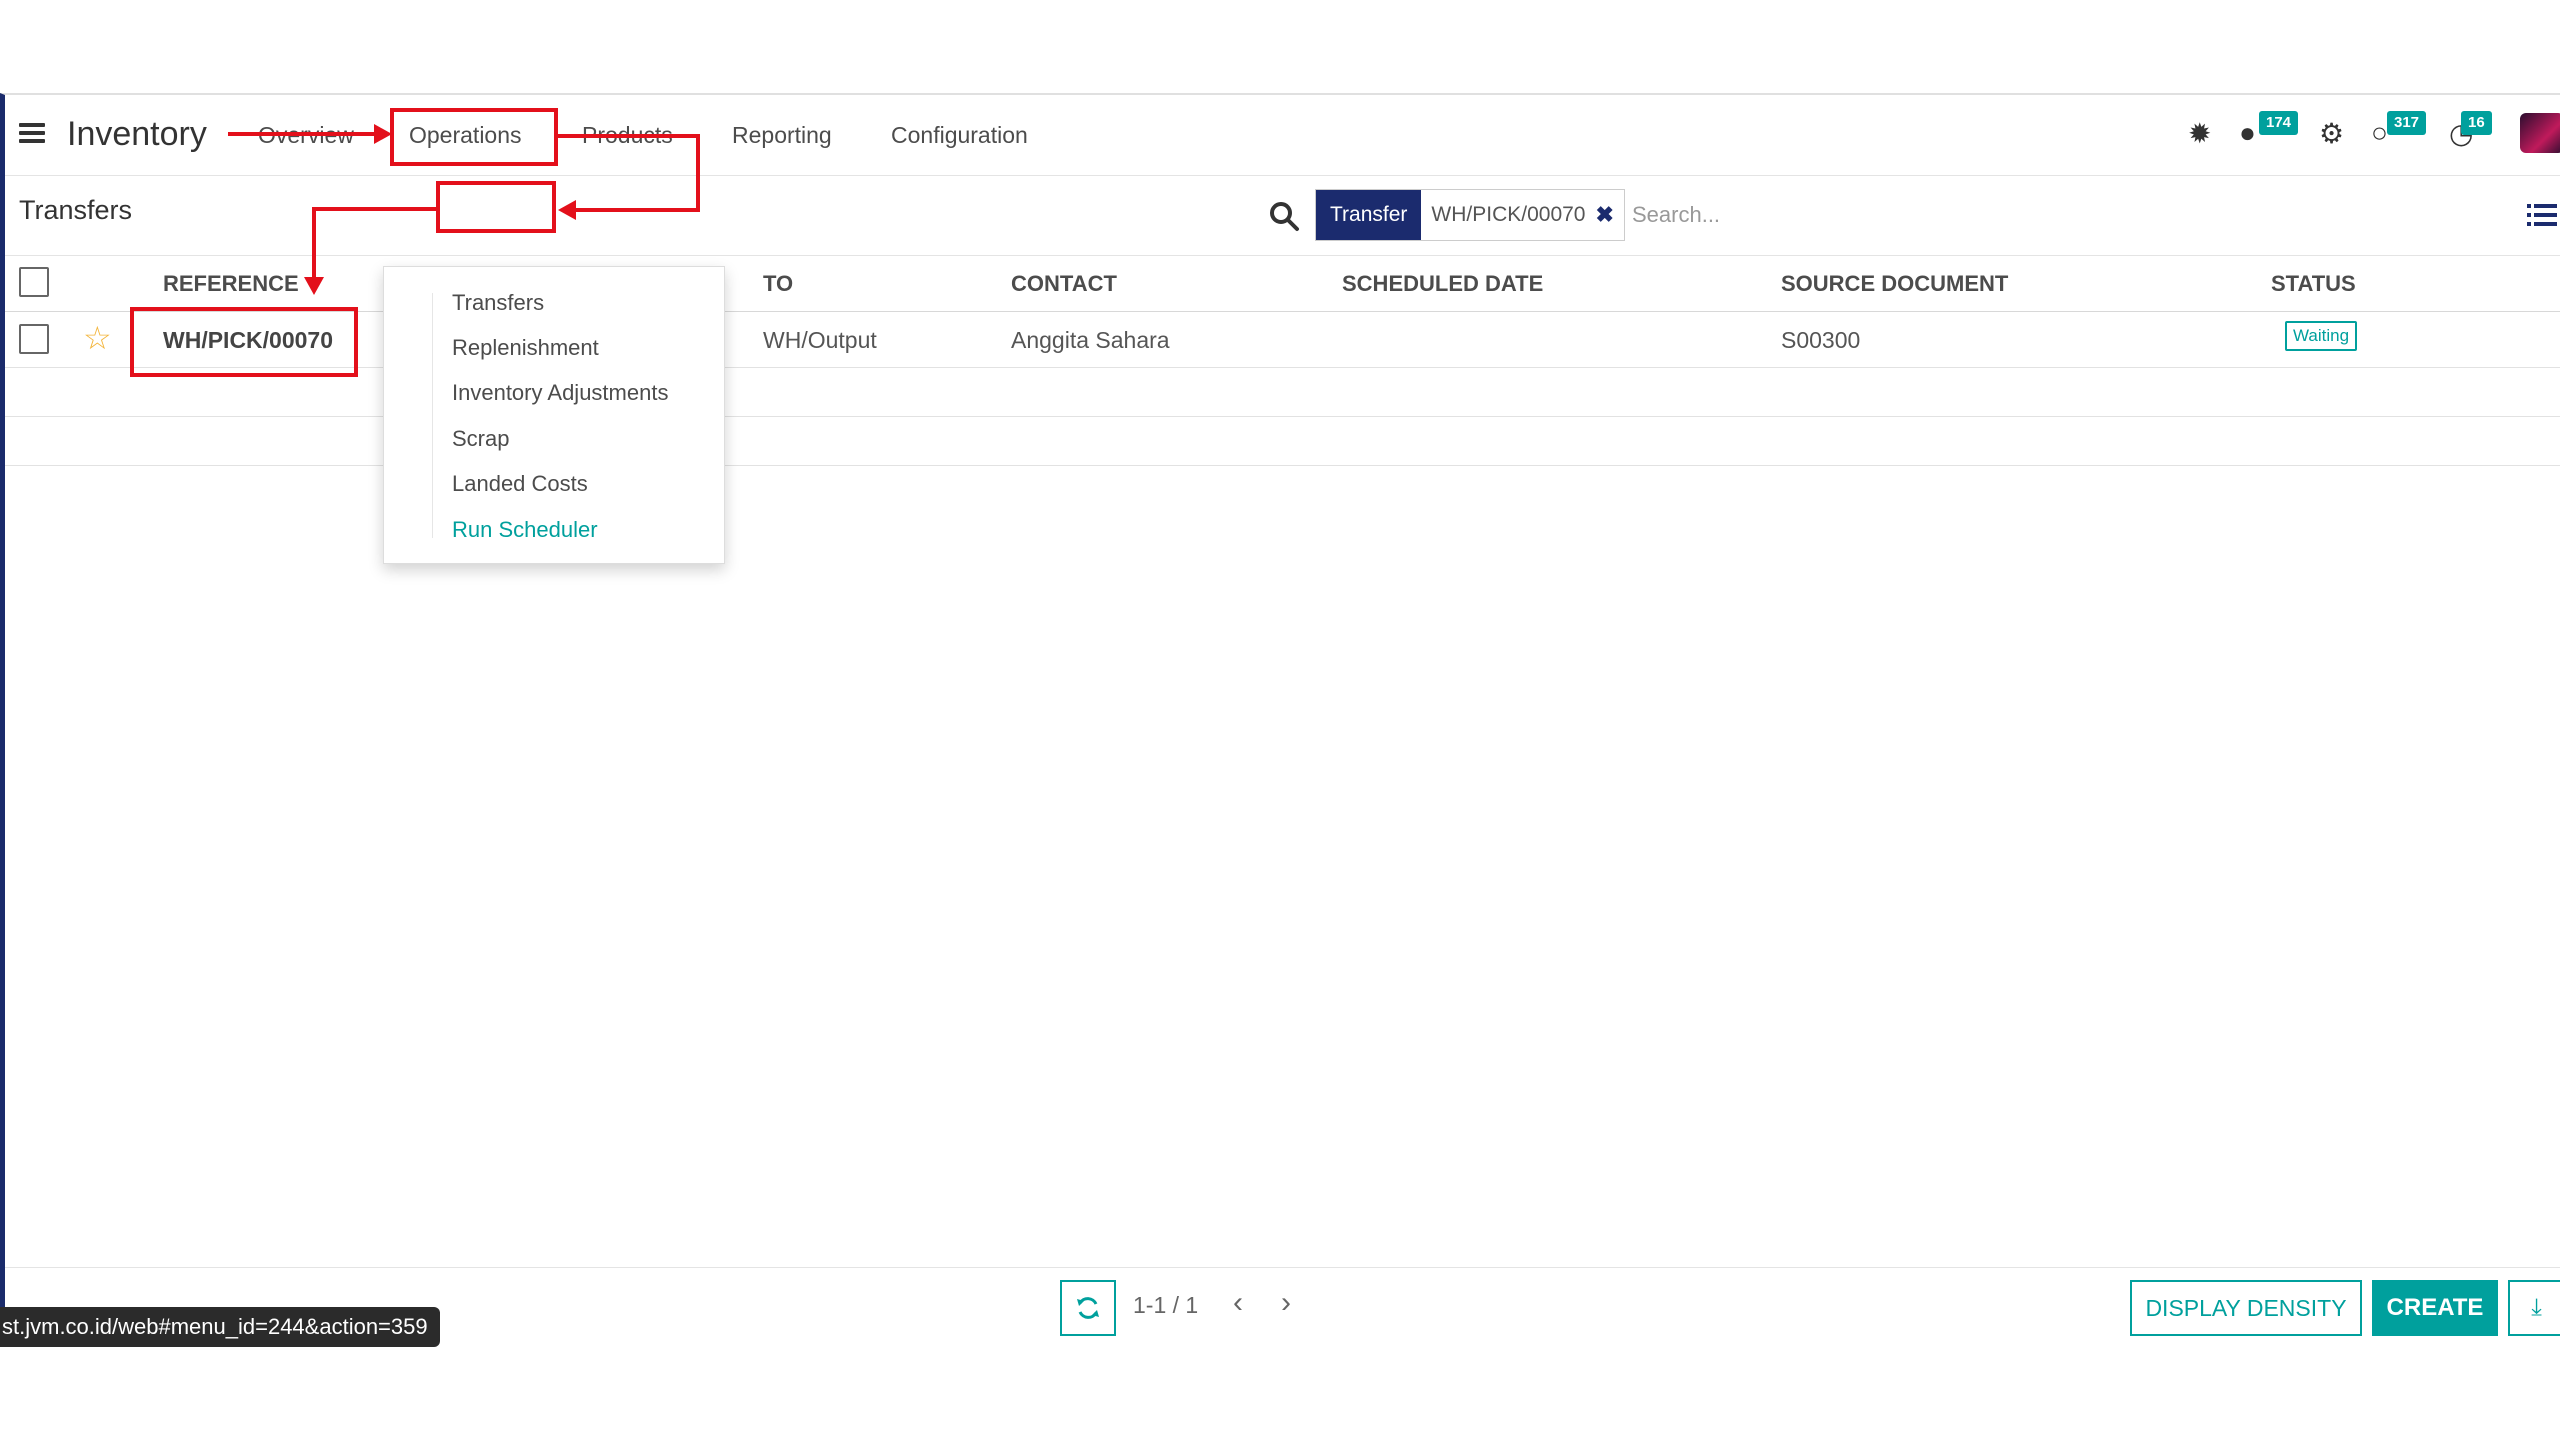 The height and width of the screenshot is (1440, 2560). I want to click on refresh-button, so click(1088, 1308).